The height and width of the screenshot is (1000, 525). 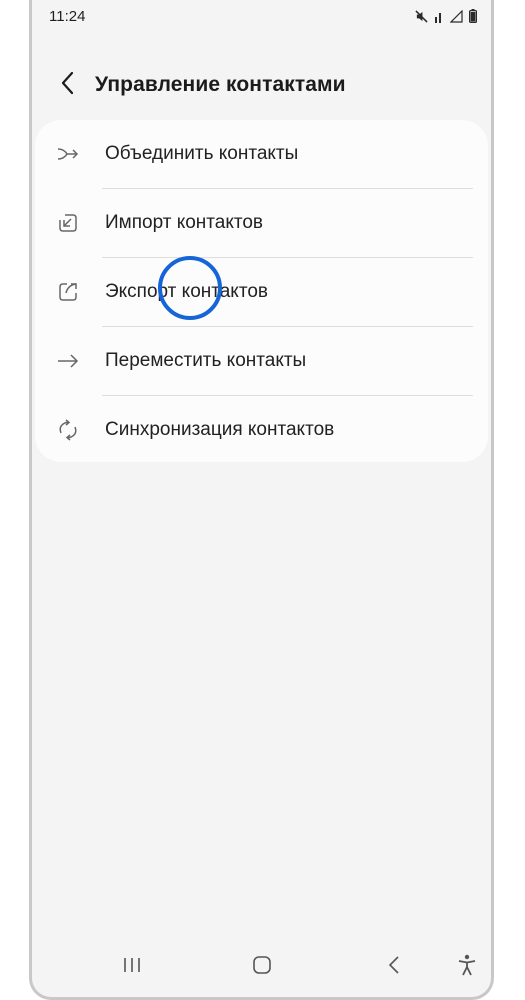 What do you see at coordinates (220, 429) in the screenshot?
I see `menu-item-label: Синхронизация контактов` at bounding box center [220, 429].